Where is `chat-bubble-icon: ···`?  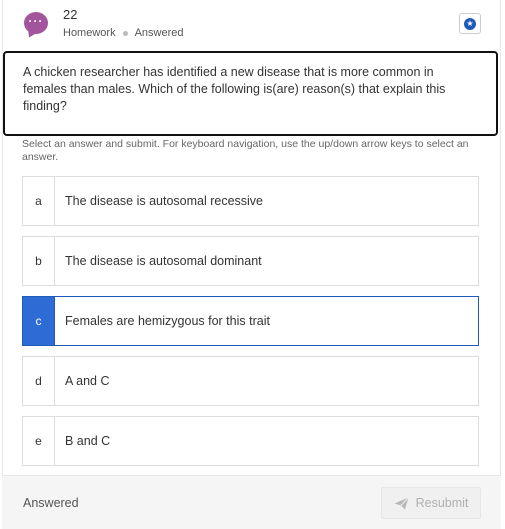 chat-bubble-icon: ··· is located at coordinates (36, 23).